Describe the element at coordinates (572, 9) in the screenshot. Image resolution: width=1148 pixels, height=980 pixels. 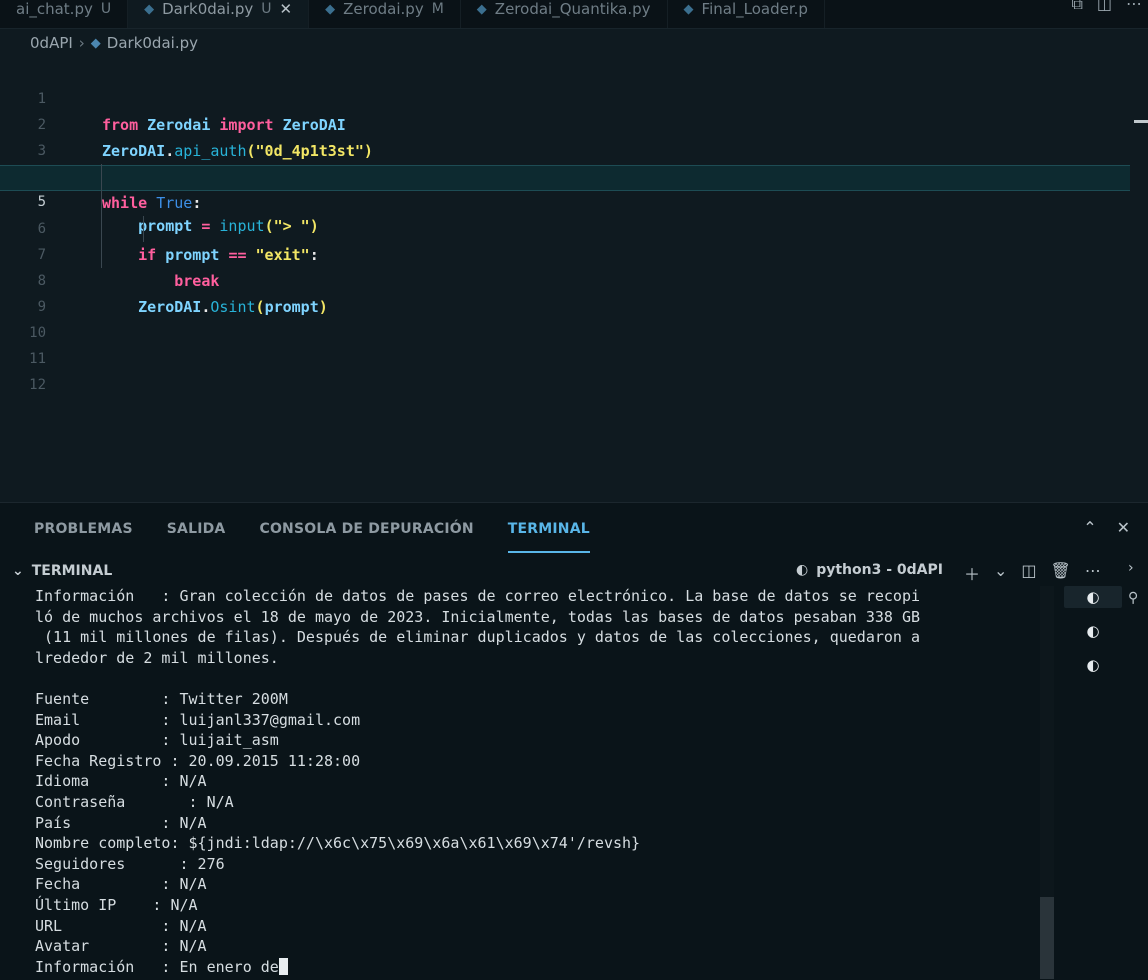
I see `tab-label: Zerodai_Quantika.py` at that location.